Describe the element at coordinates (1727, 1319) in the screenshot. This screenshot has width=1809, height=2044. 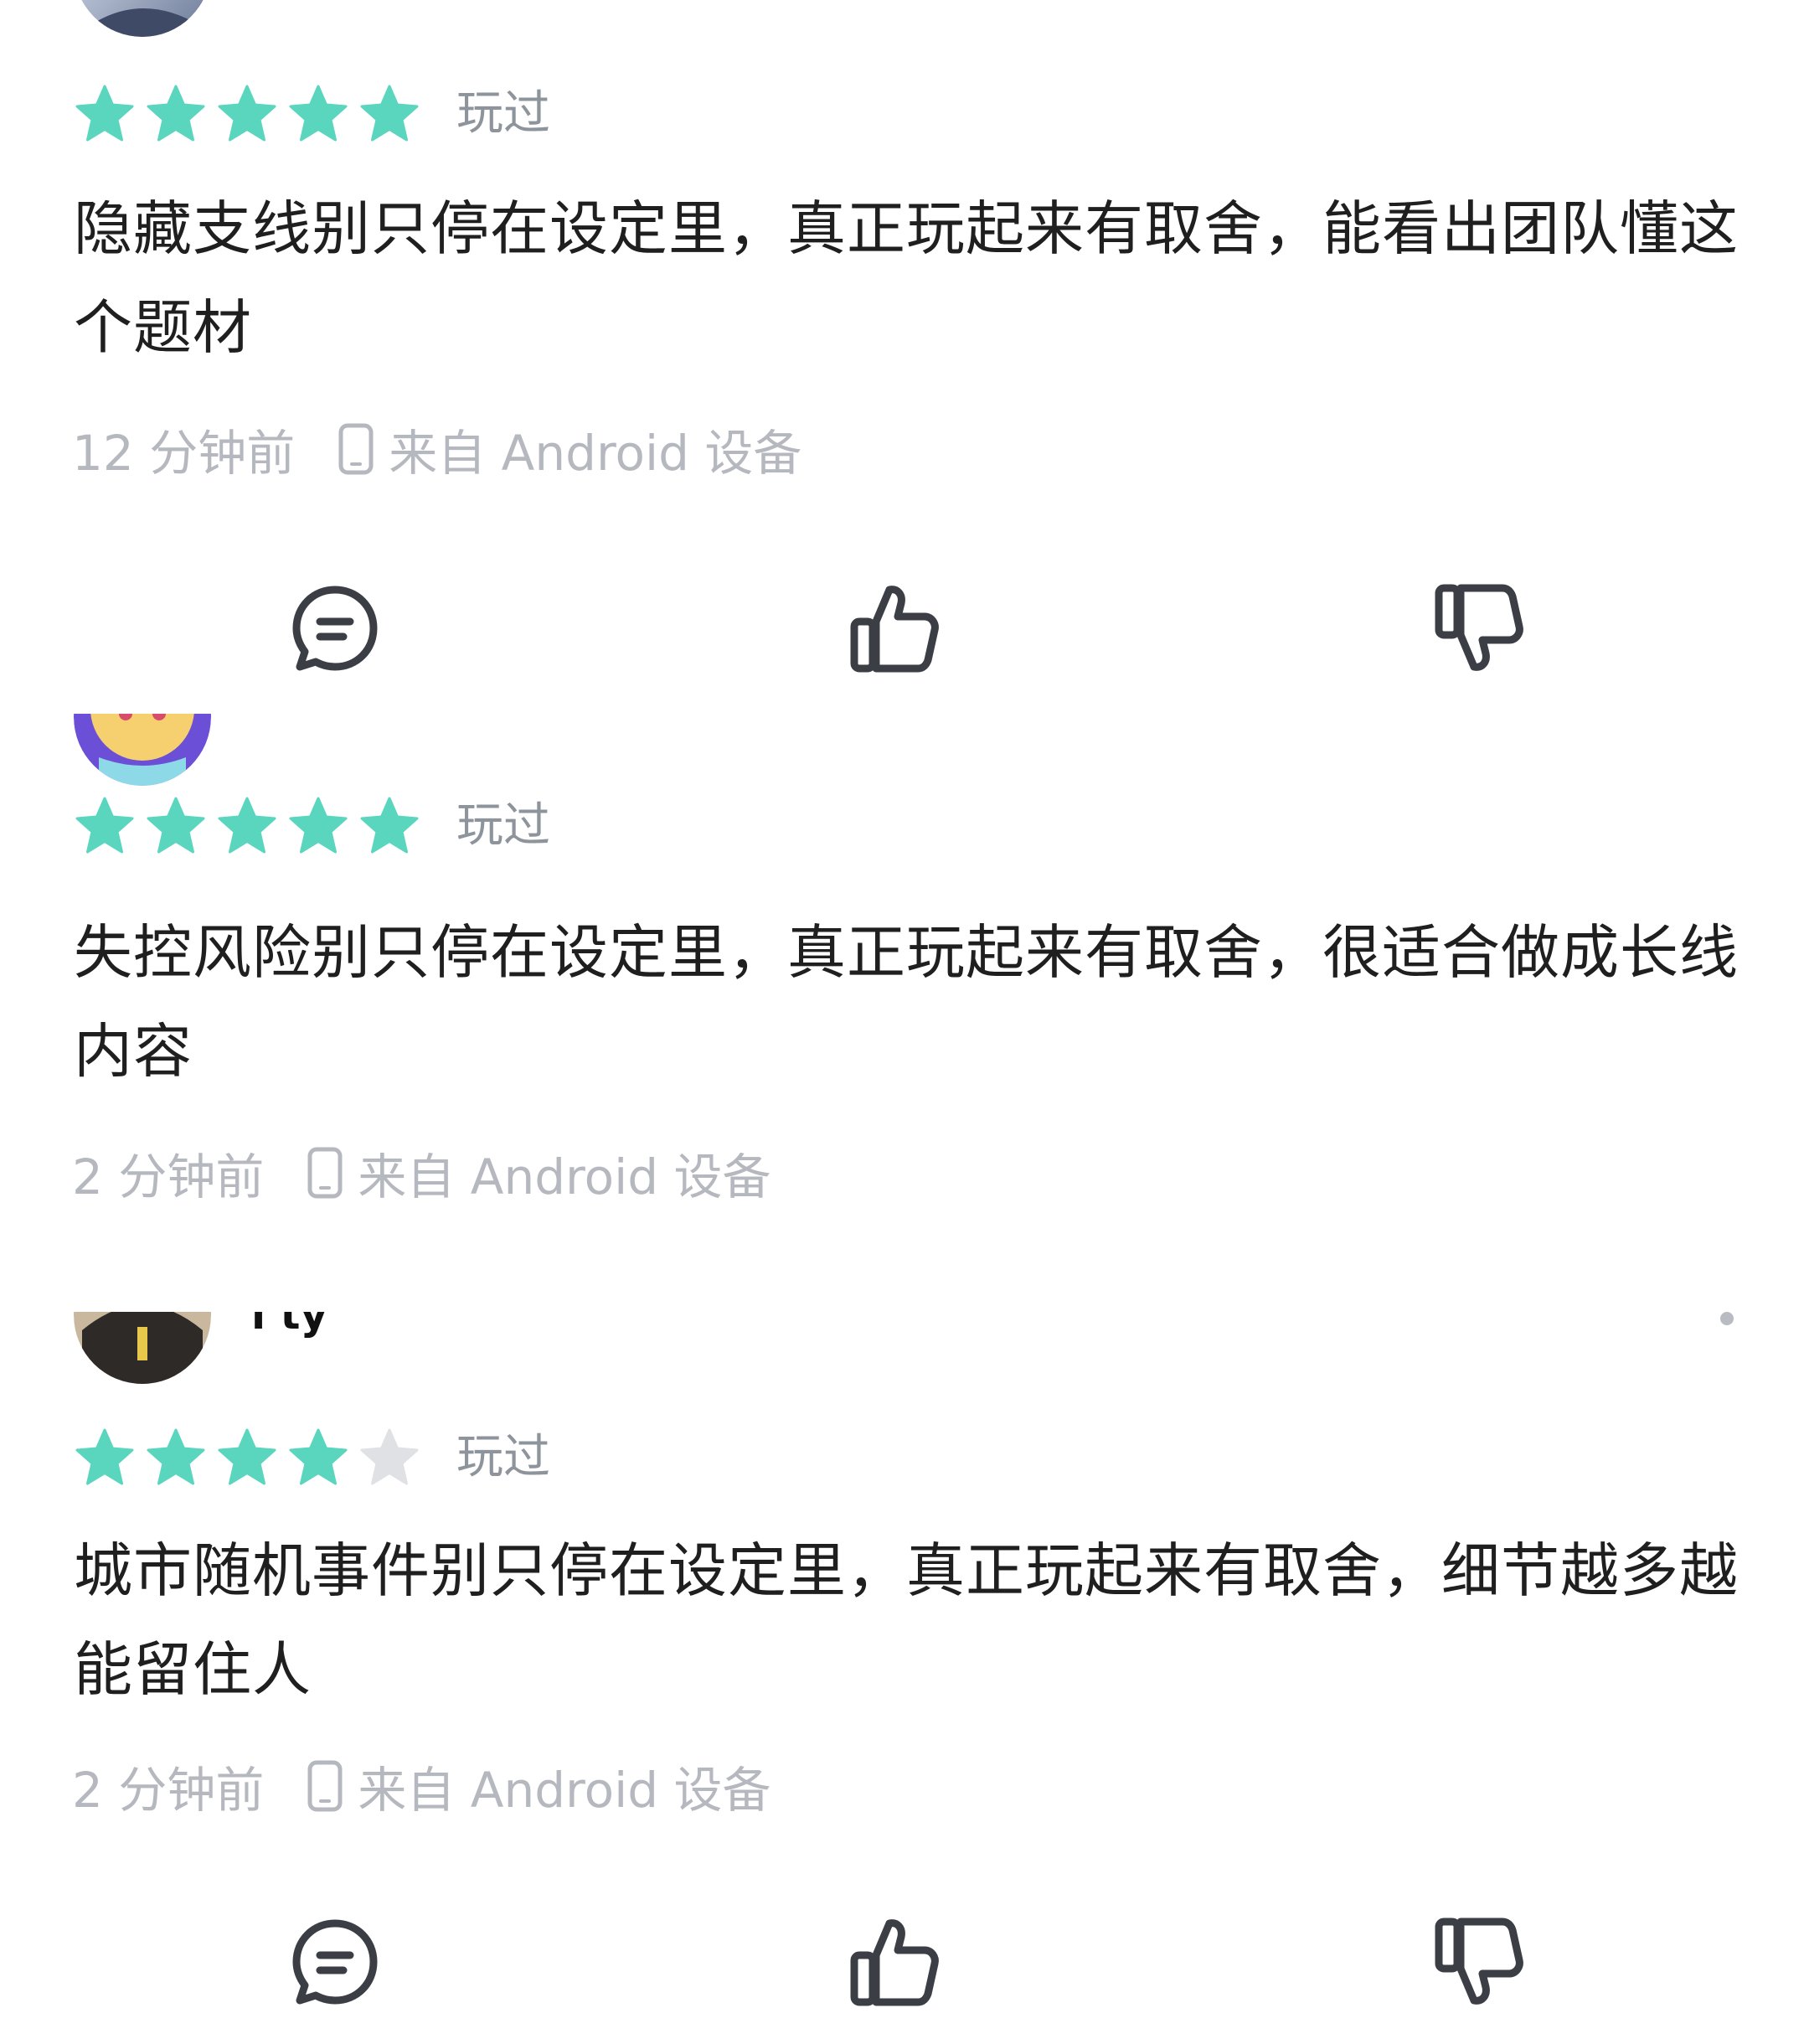
I see `more-dot-icon` at that location.